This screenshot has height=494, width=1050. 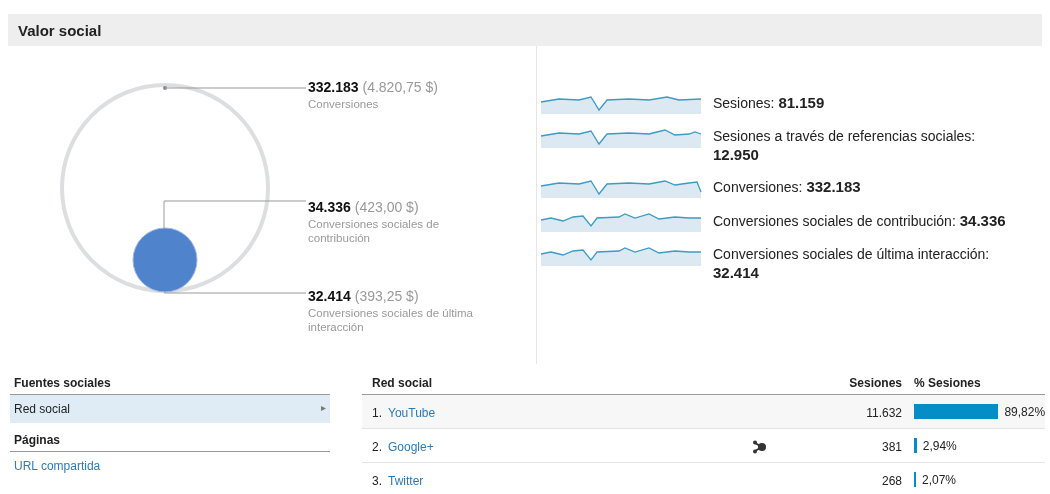 I want to click on table-cell: 89,82%, so click(x=1025, y=412).